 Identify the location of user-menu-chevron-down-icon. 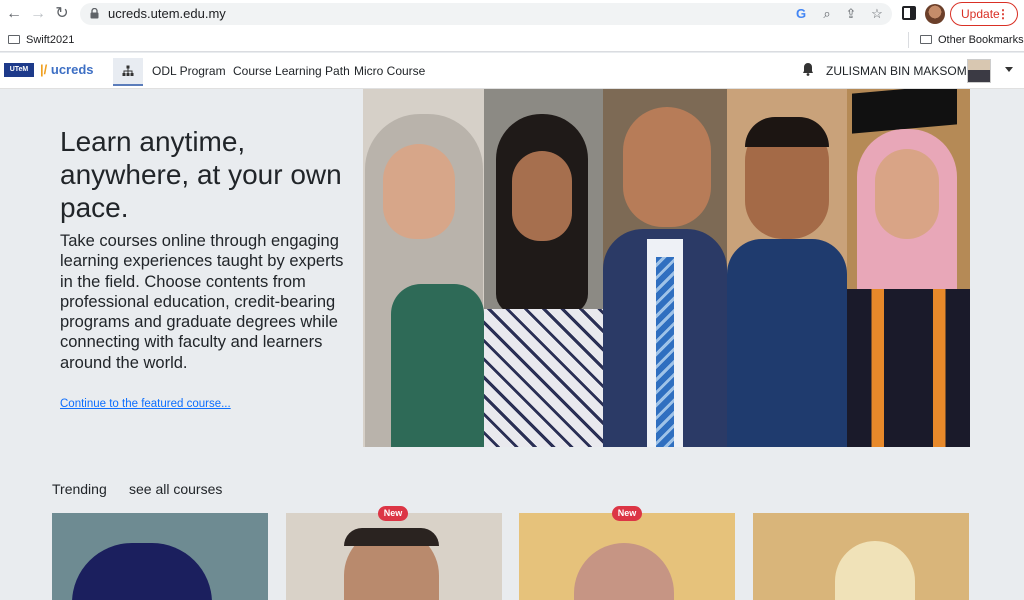
(1009, 69).